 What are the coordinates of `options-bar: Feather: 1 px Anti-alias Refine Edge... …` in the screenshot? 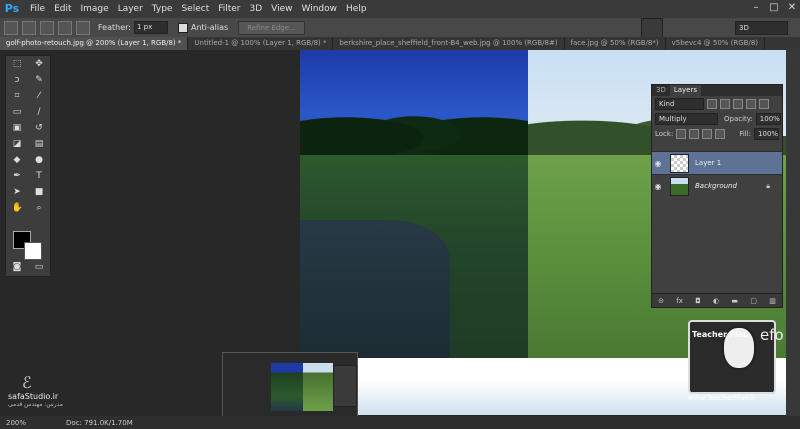 It's located at (400, 28).